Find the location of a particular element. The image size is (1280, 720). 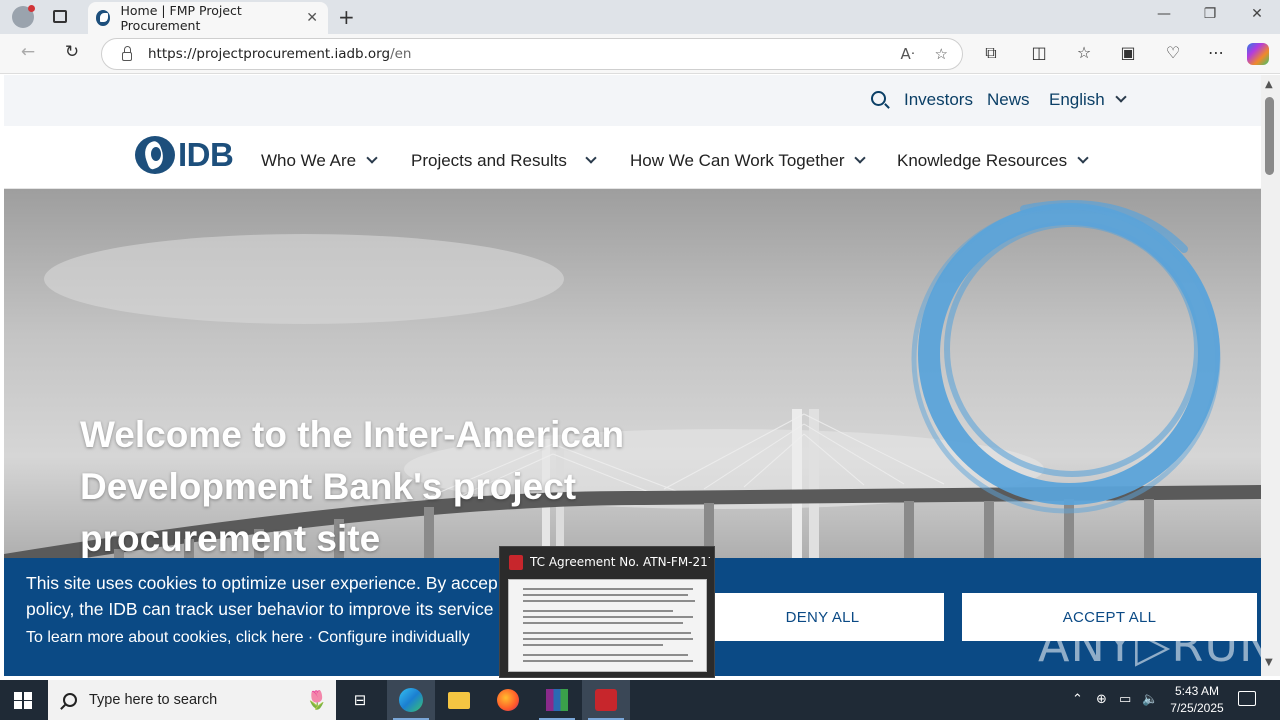

idb-favicon-icon is located at coordinates (103, 18).